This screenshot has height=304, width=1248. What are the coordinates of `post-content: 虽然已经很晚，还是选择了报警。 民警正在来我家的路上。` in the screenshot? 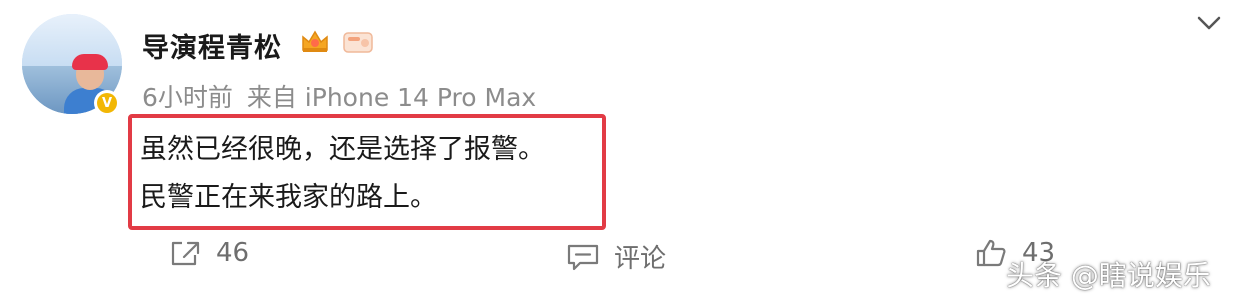 It's located at (342, 174).